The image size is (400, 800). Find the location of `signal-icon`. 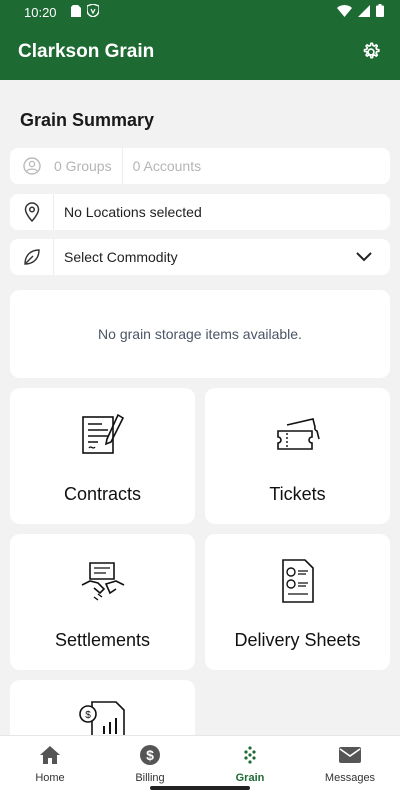

signal-icon is located at coordinates (364, 12).